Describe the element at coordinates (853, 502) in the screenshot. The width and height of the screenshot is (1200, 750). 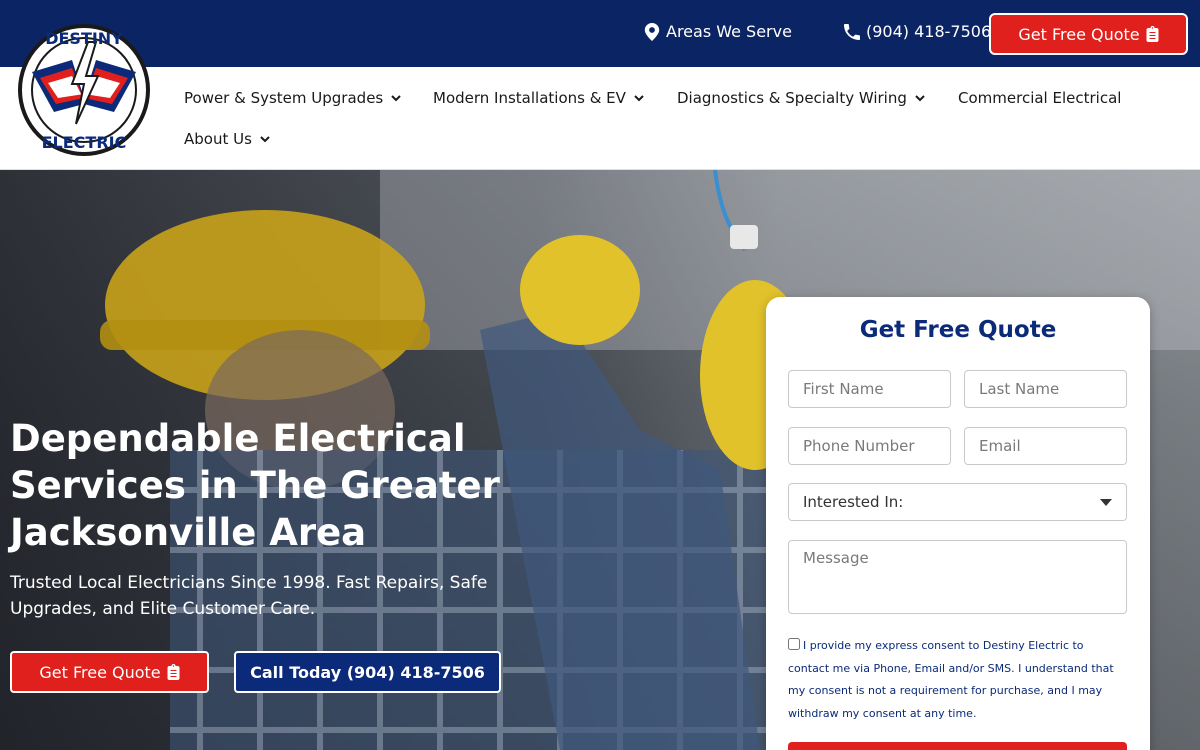
I see `interested-in-value: Interested In:` at that location.